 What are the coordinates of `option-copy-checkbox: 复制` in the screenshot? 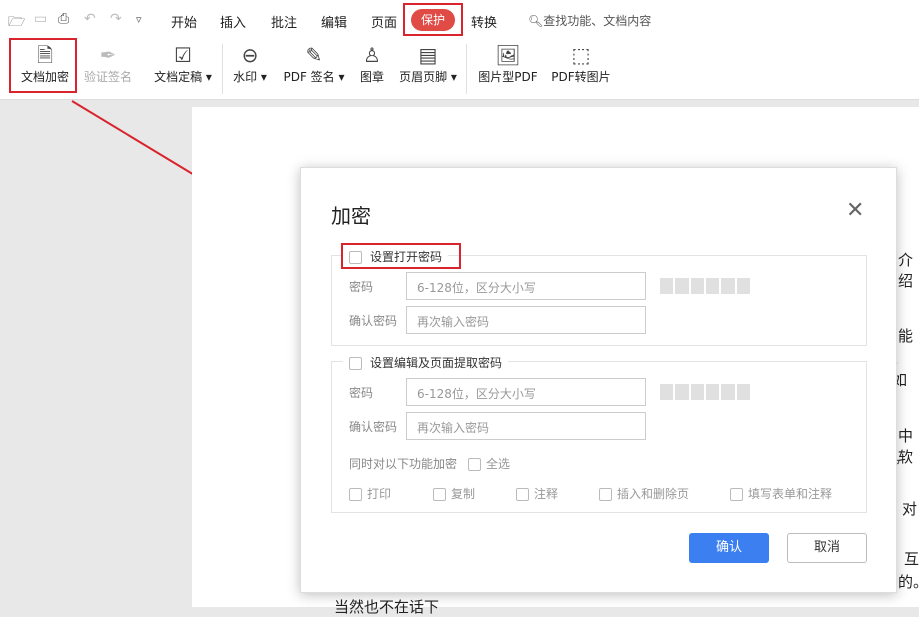 It's located at (454, 493).